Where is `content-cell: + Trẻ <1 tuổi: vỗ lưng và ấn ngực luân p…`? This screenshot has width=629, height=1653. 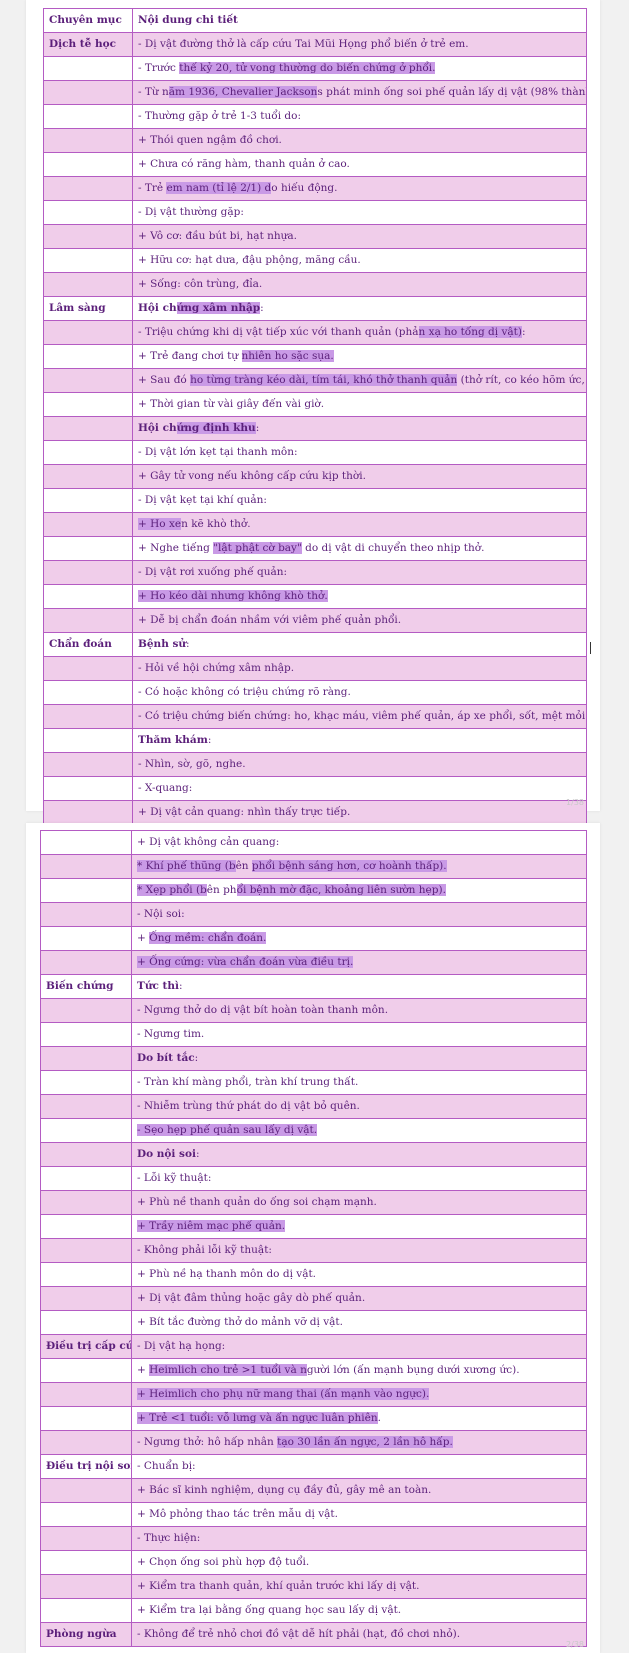
content-cell: + Trẻ <1 tuổi: vỗ lưng và ấn ngực luân p… is located at coordinates (359, 1418).